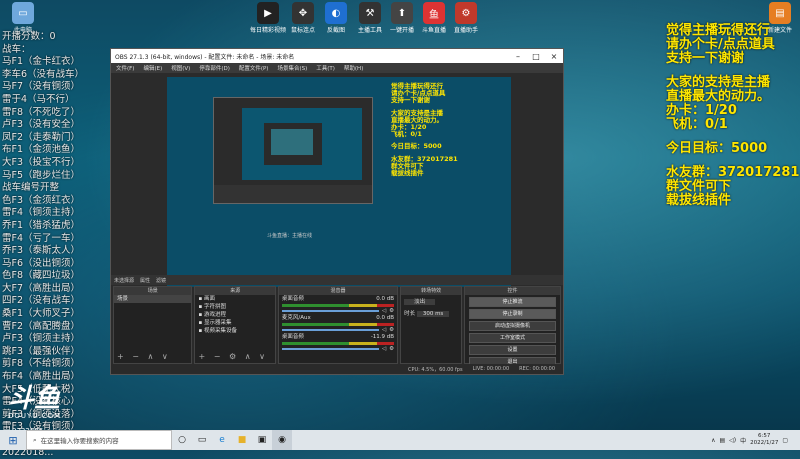  What do you see at coordinates (232, 356) in the screenshot?
I see `source-controls: + − ⚙ ∧ ∨` at bounding box center [232, 356].